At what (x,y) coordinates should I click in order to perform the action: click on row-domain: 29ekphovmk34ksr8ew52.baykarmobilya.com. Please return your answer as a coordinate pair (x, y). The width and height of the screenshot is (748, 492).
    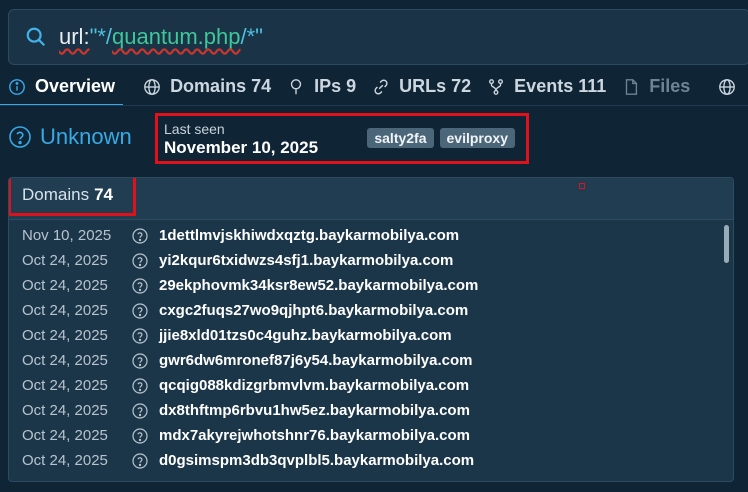
    Looking at the image, I should click on (318, 285).